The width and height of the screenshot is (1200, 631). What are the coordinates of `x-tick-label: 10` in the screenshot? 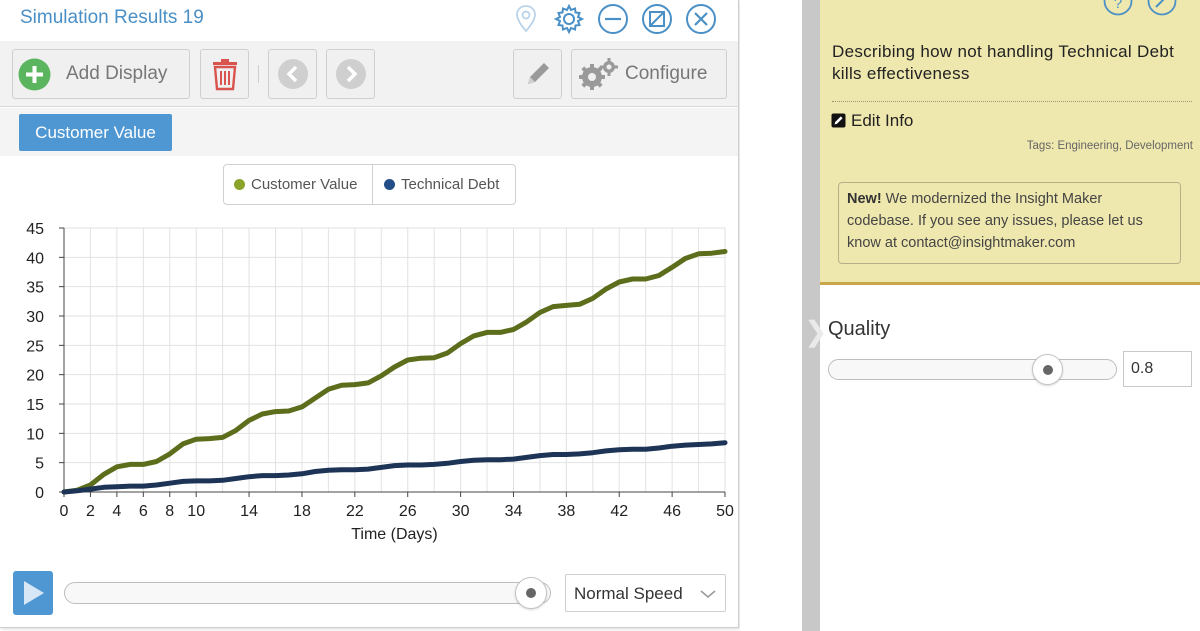 It's located at (196, 511).